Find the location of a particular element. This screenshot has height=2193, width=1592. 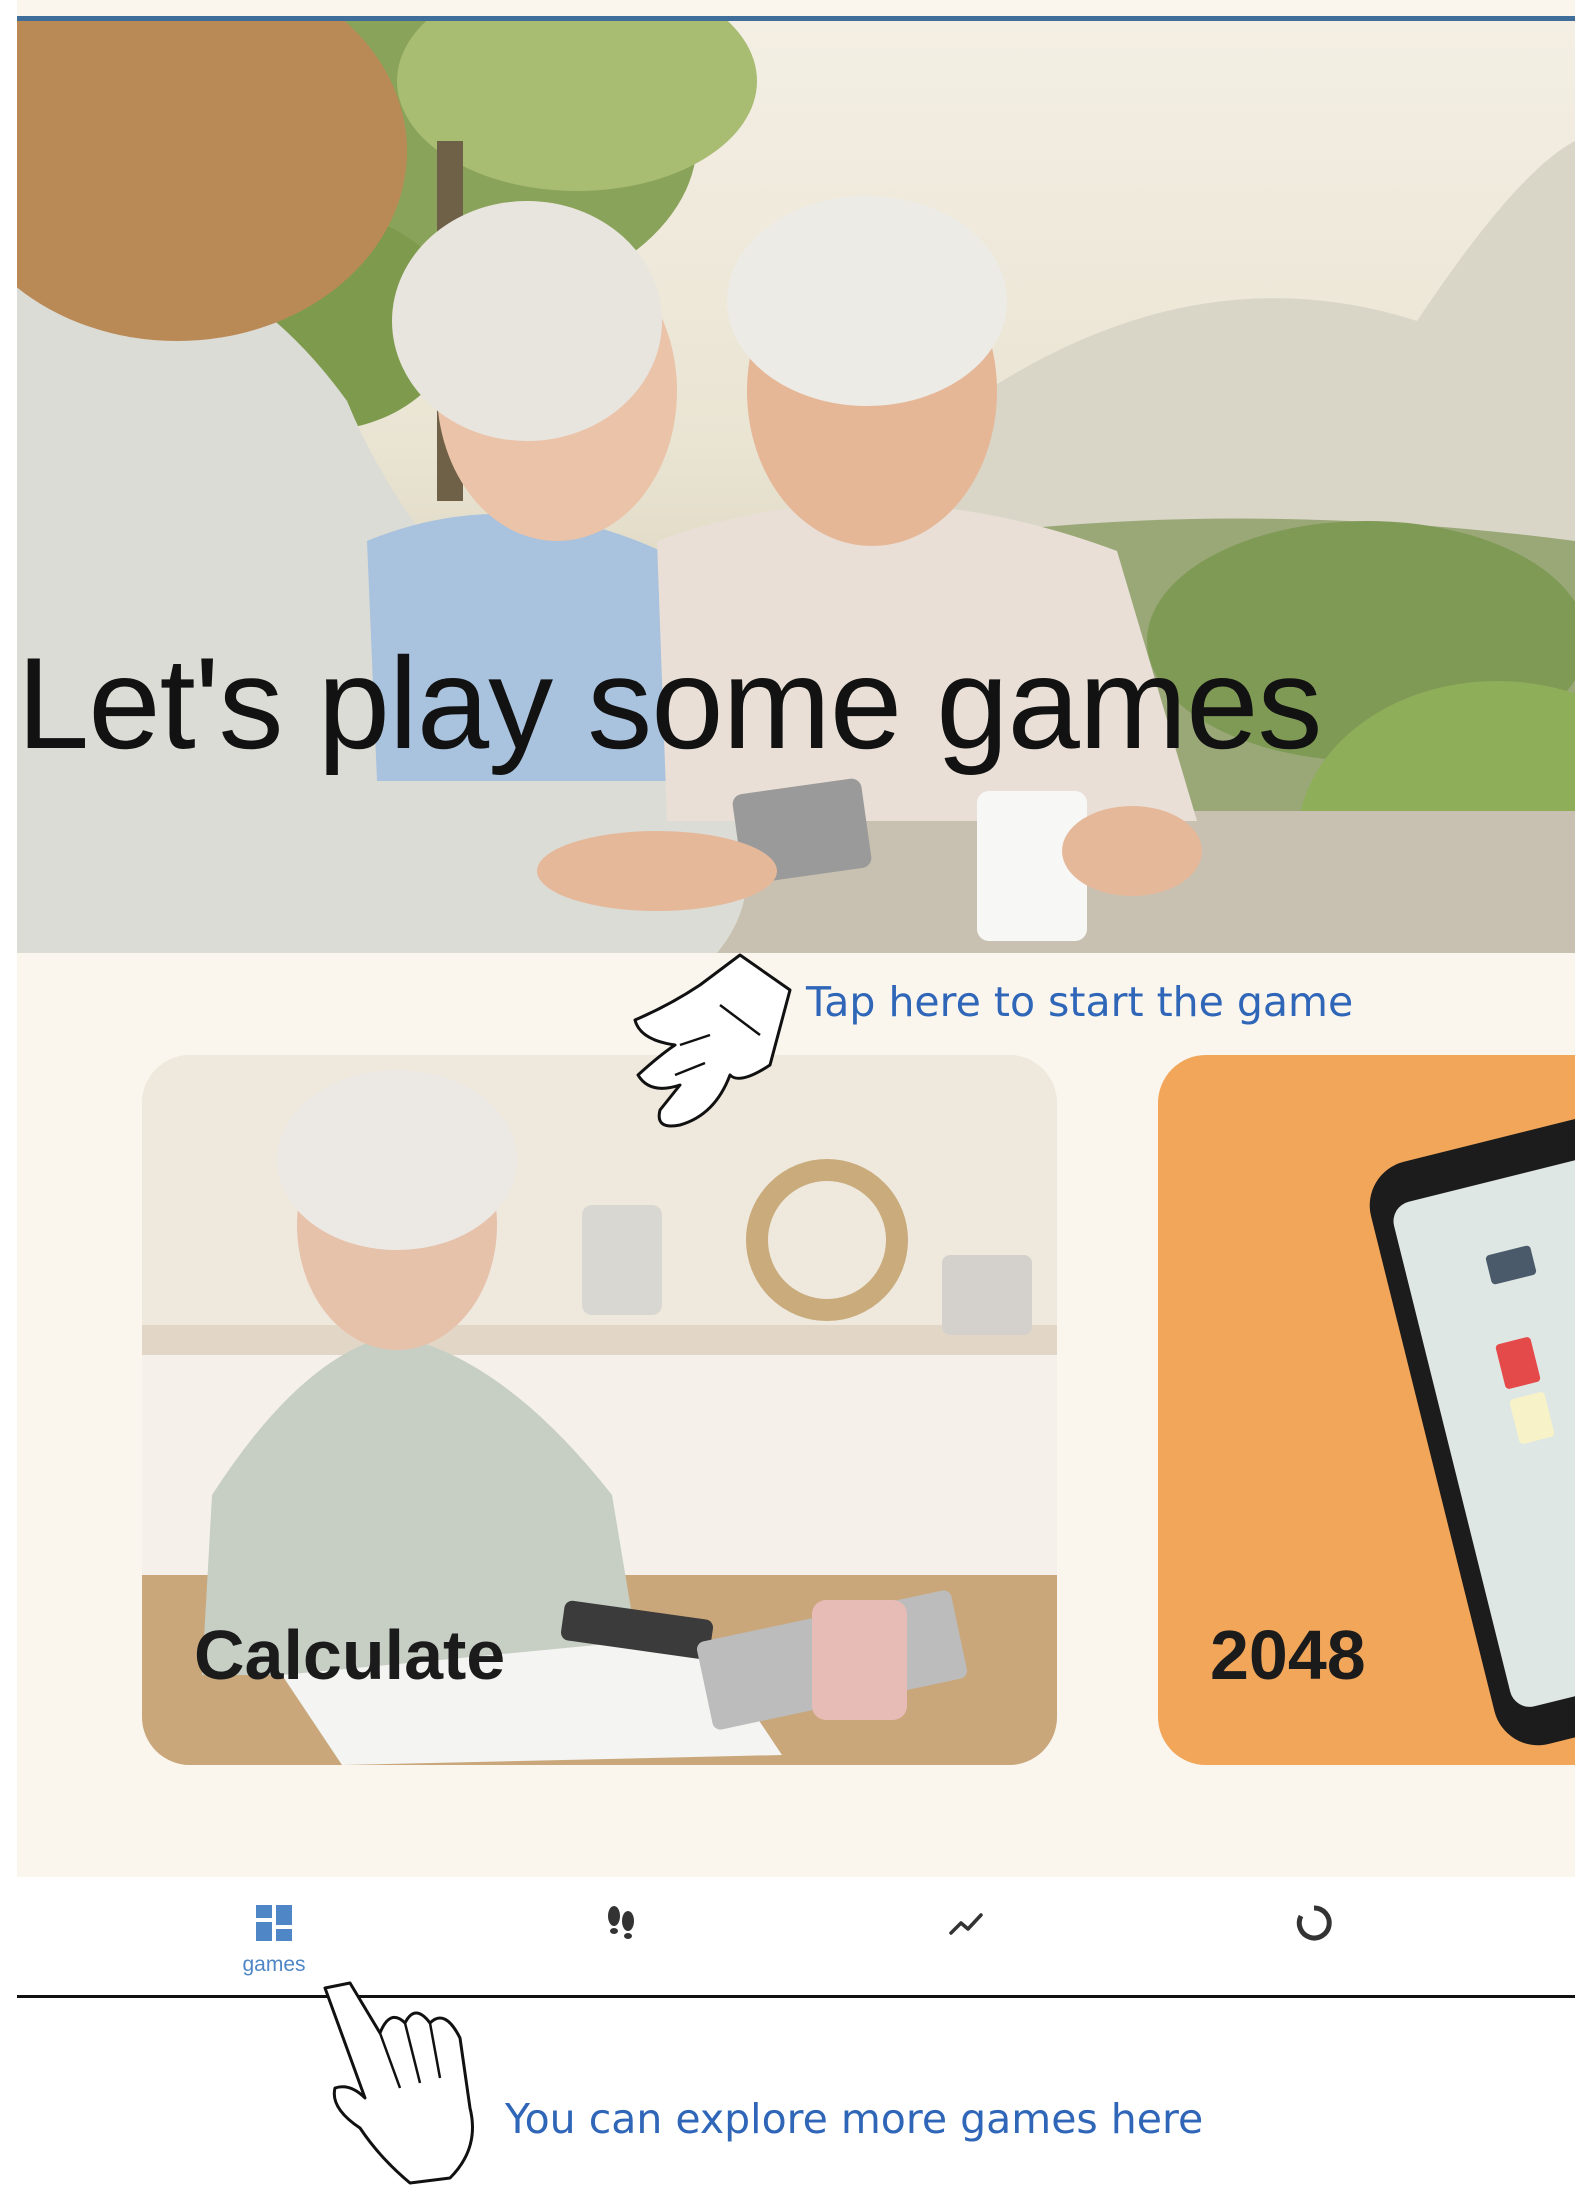

dashboard-grid-icon is located at coordinates (274, 1923).